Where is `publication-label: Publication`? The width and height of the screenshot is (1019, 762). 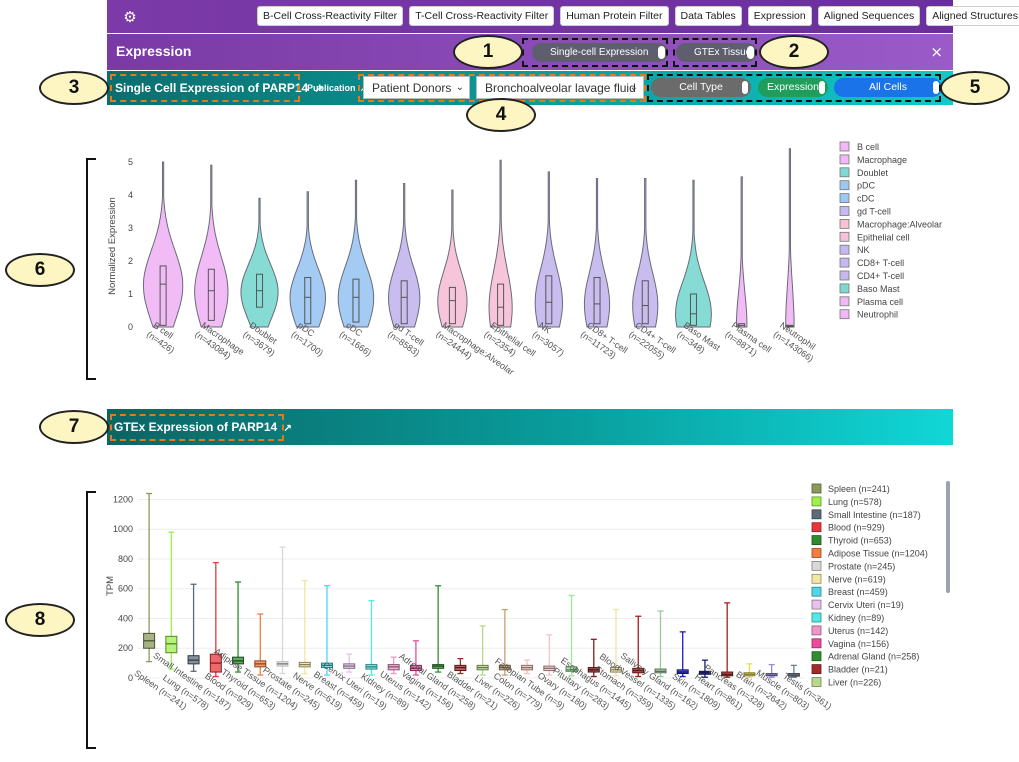
publication-label: Publication is located at coordinates (331, 88).